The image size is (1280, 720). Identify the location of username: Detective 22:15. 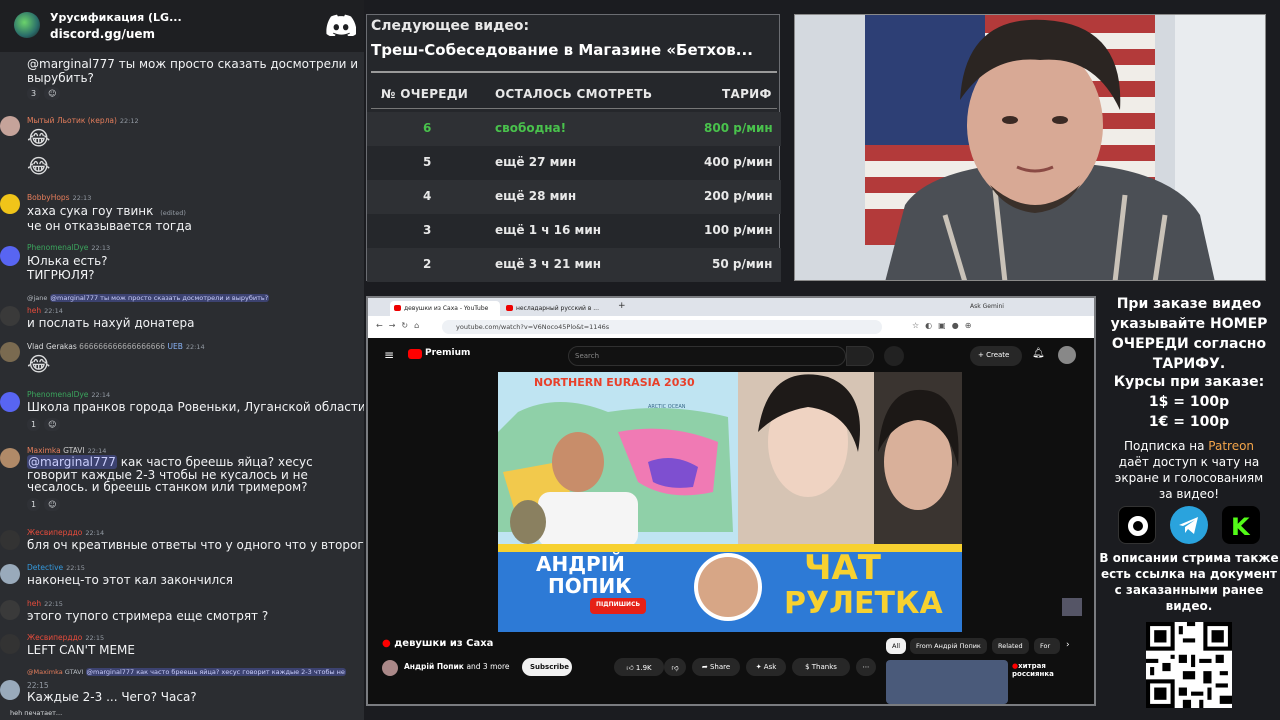
(56, 567).